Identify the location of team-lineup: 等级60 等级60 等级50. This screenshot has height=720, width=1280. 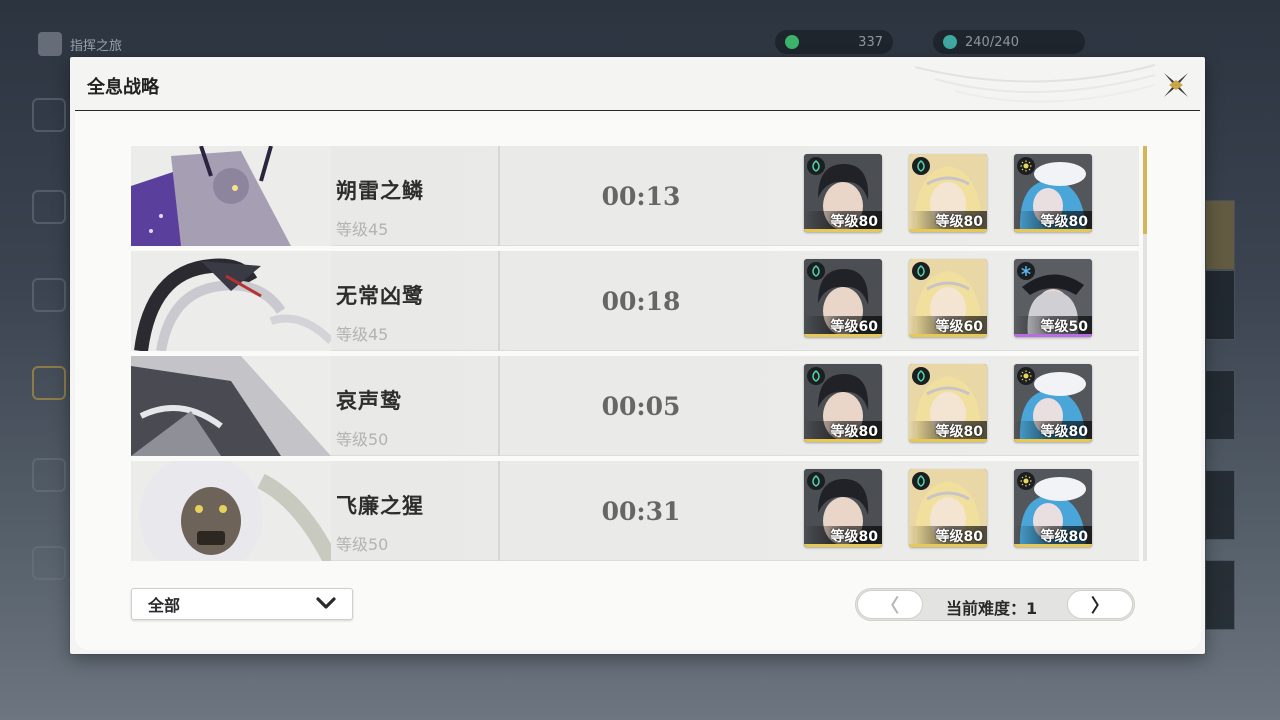
(948, 298).